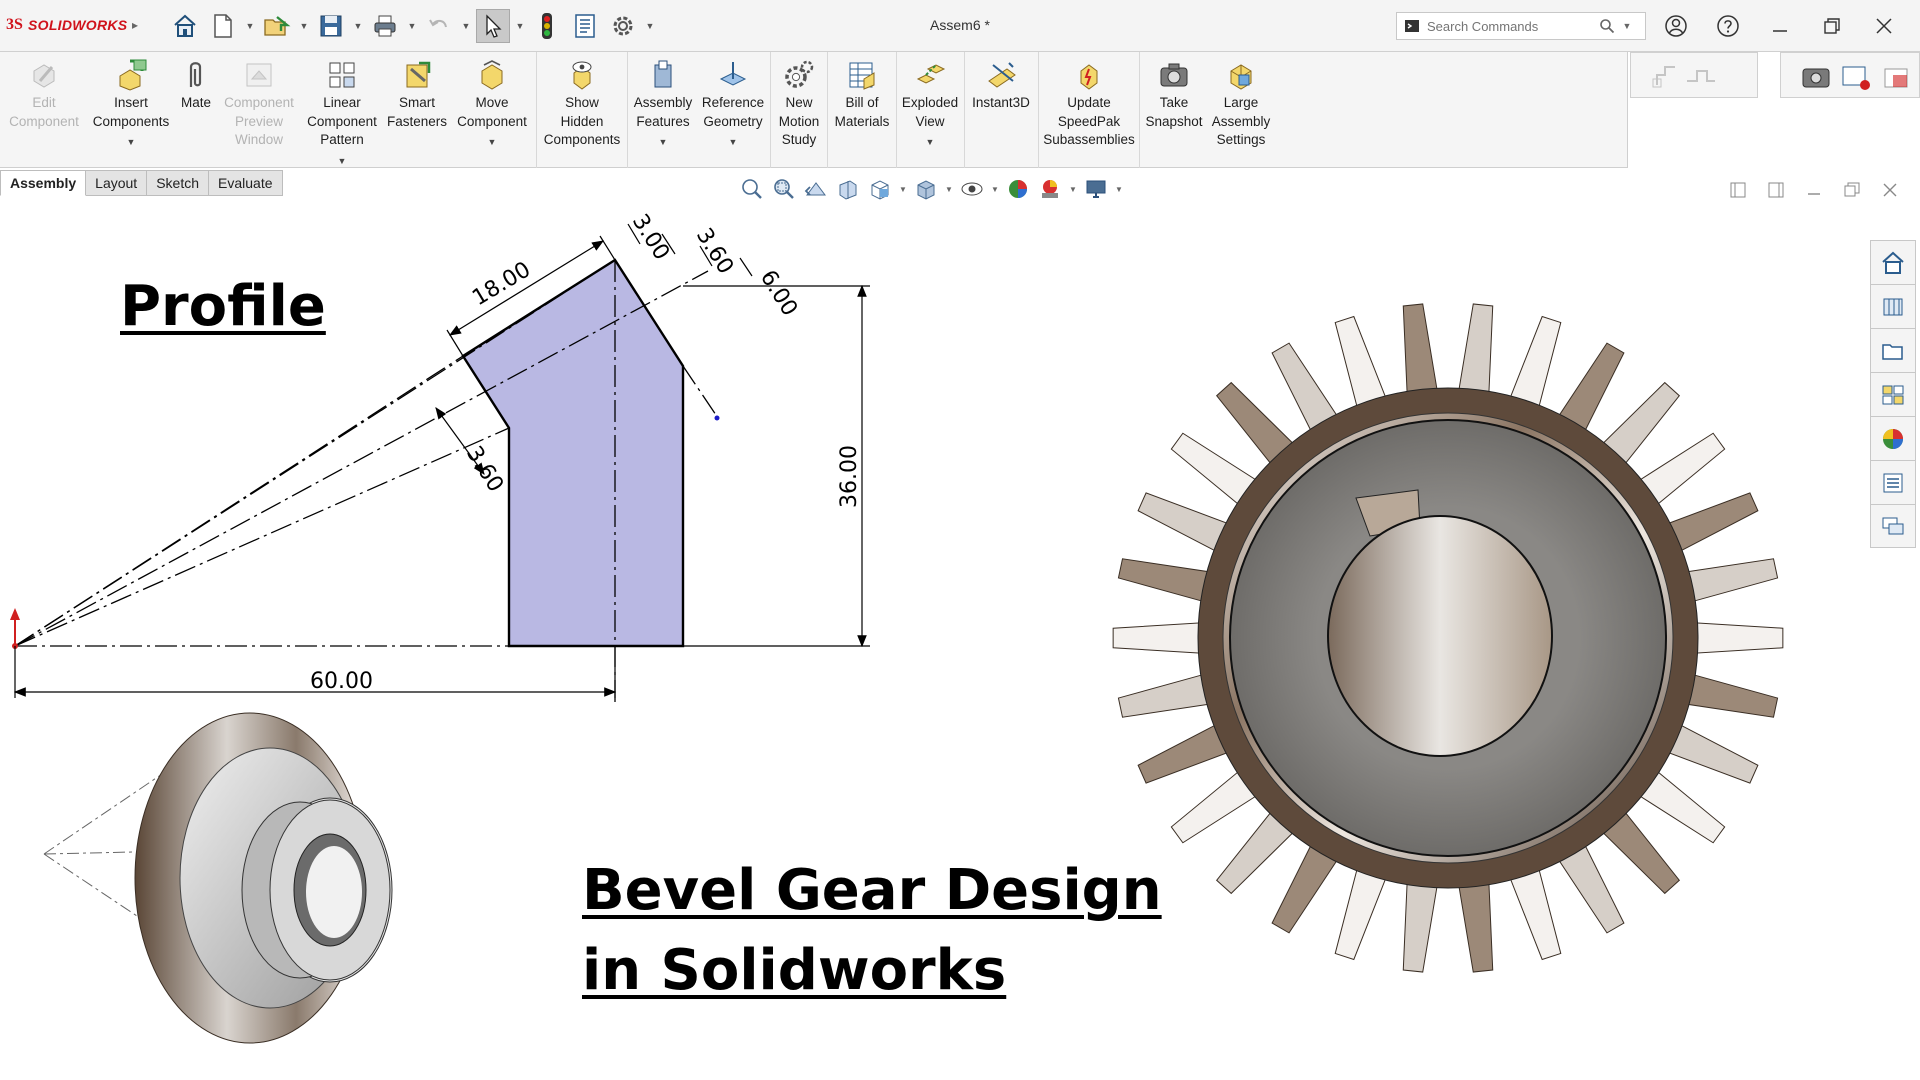  Describe the element at coordinates (1119, 189) in the screenshot. I see `view-settings-dropdown-arrow: ▼` at that location.